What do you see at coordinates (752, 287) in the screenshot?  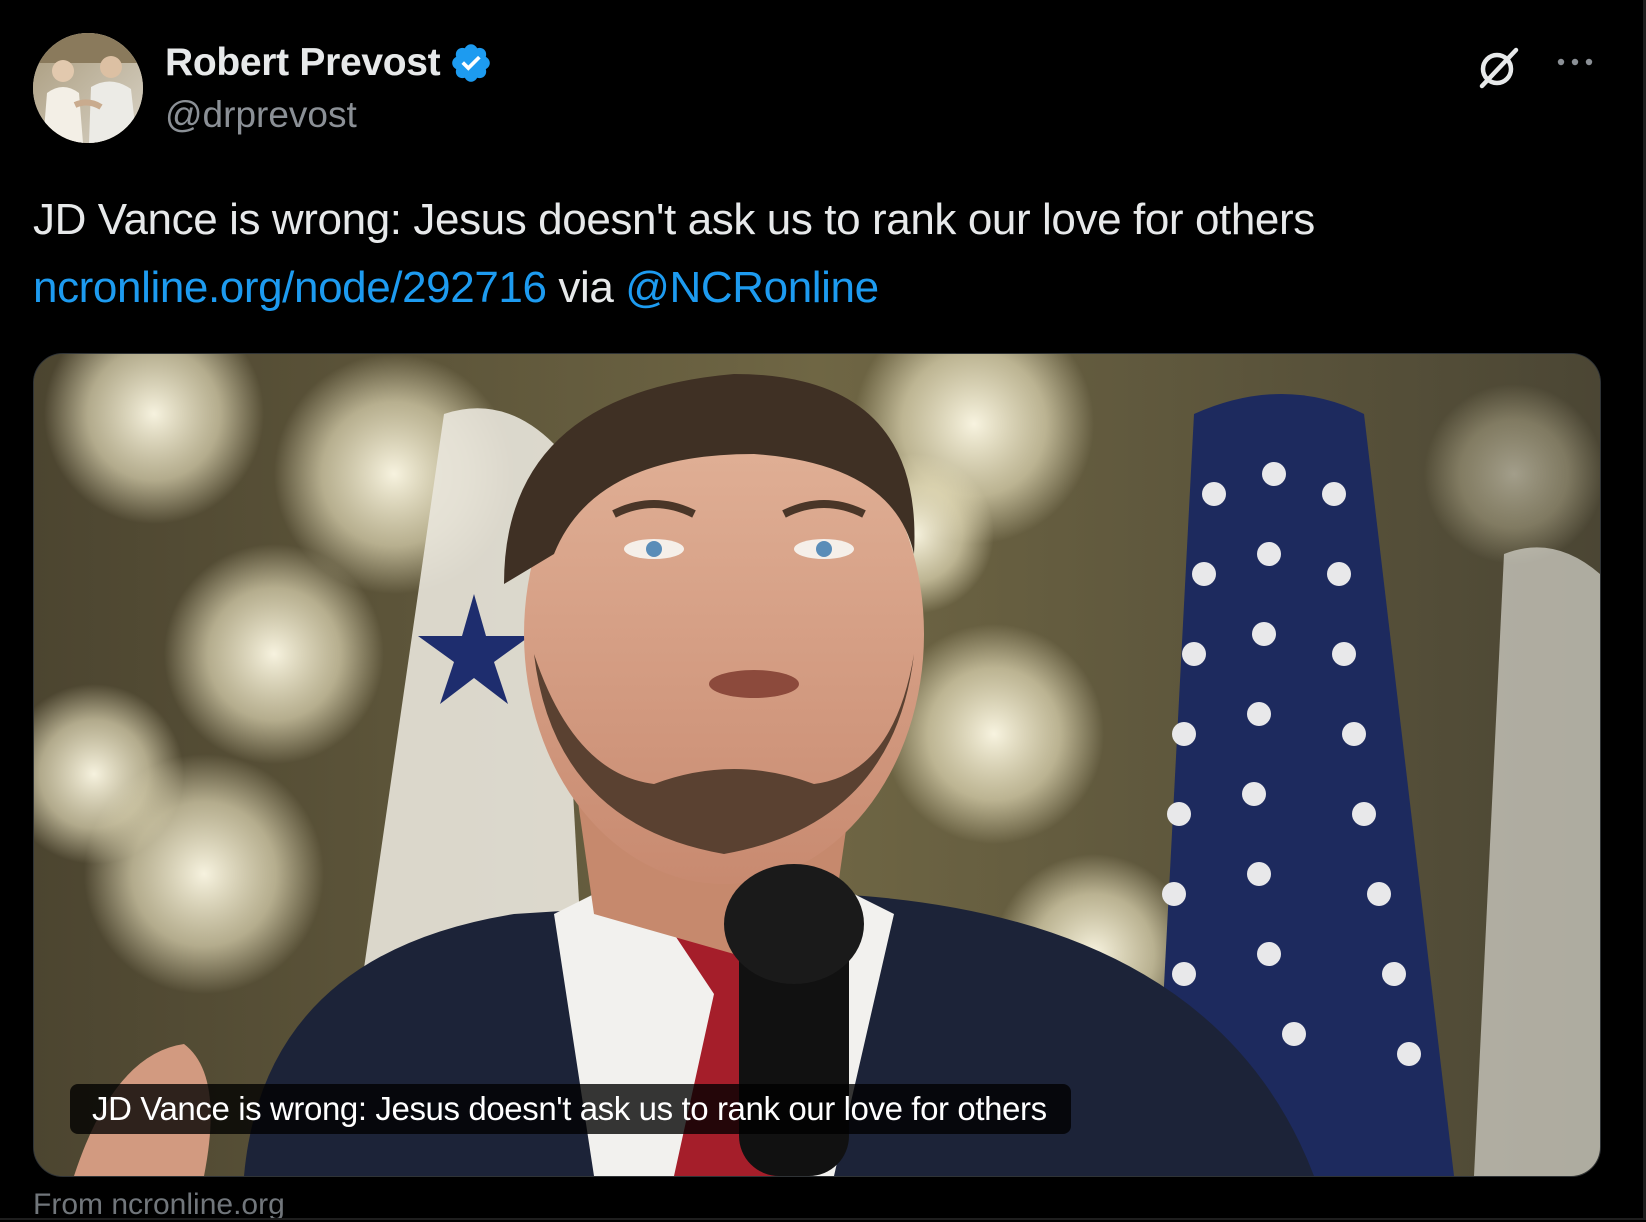 I see `mention-link: @NCRonline` at bounding box center [752, 287].